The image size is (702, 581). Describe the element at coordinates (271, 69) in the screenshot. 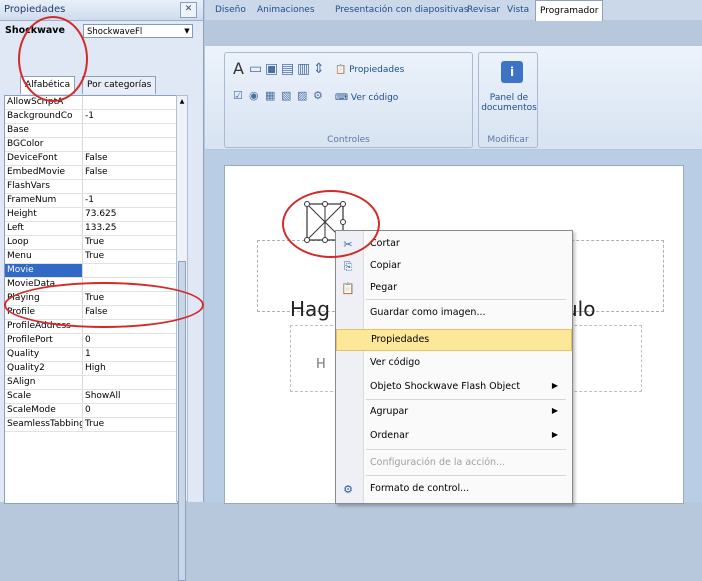

I see `button-control-icon: ▣` at that location.